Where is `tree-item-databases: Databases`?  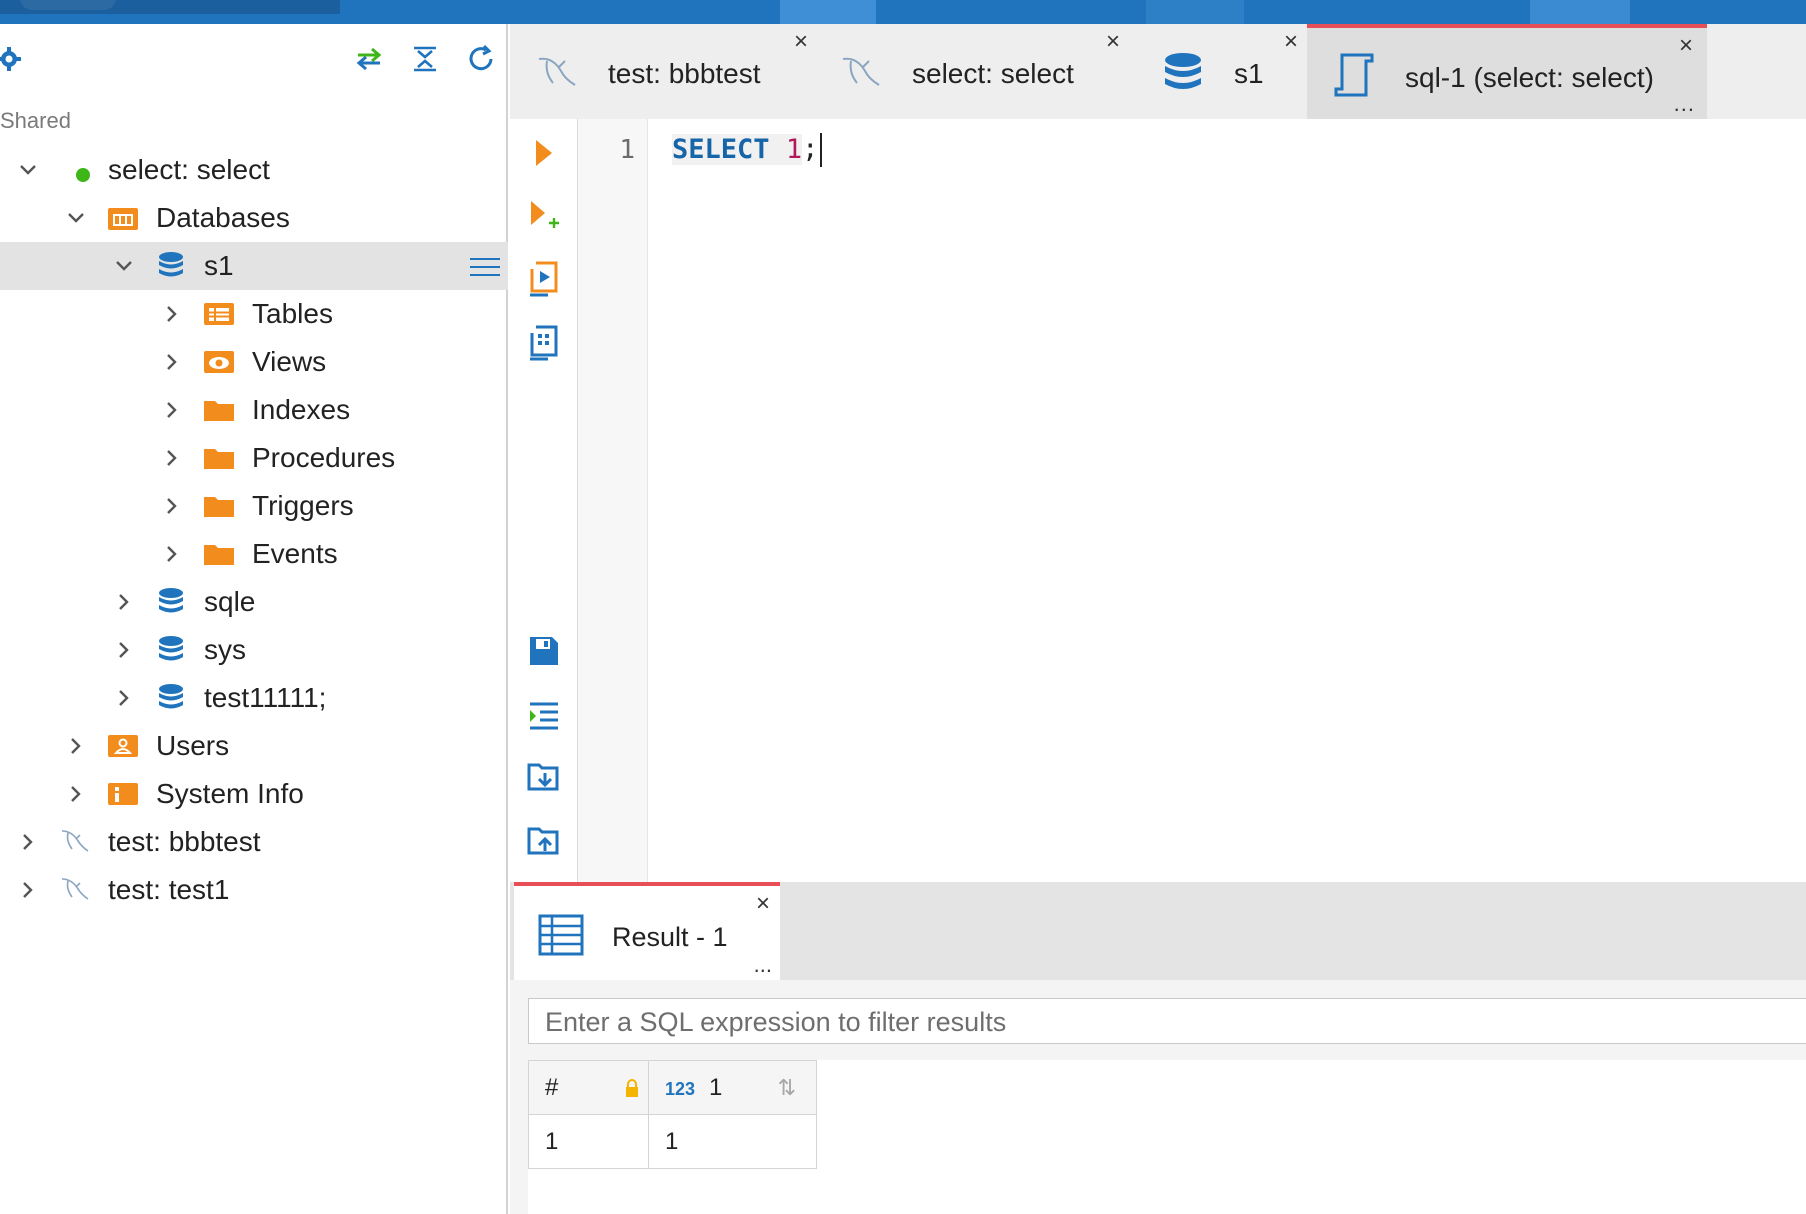 tree-item-databases: Databases is located at coordinates (254, 218).